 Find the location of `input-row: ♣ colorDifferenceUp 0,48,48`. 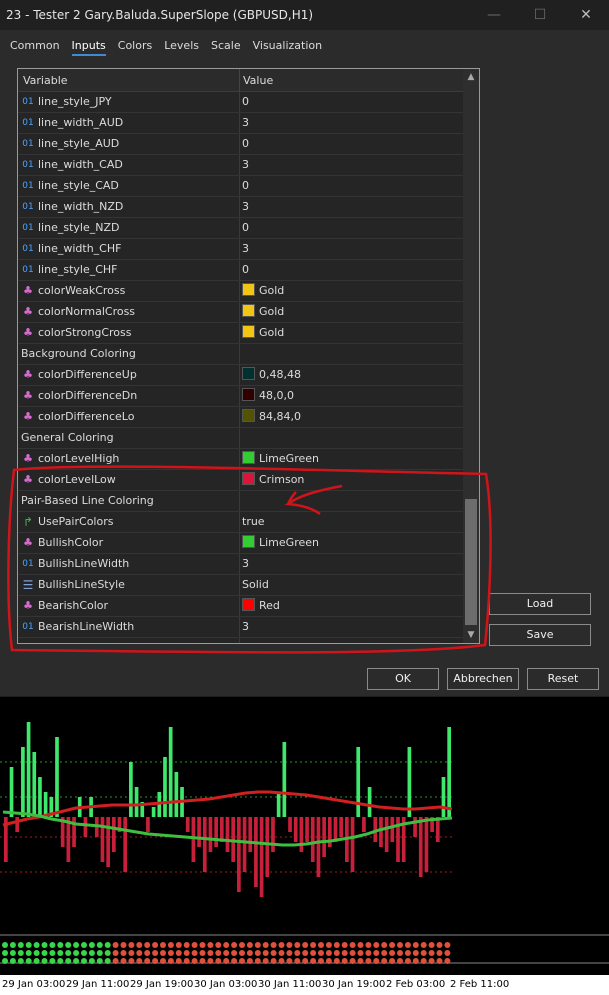

input-row: ♣ colorDifferenceUp 0,48,48 is located at coordinates (240, 375).